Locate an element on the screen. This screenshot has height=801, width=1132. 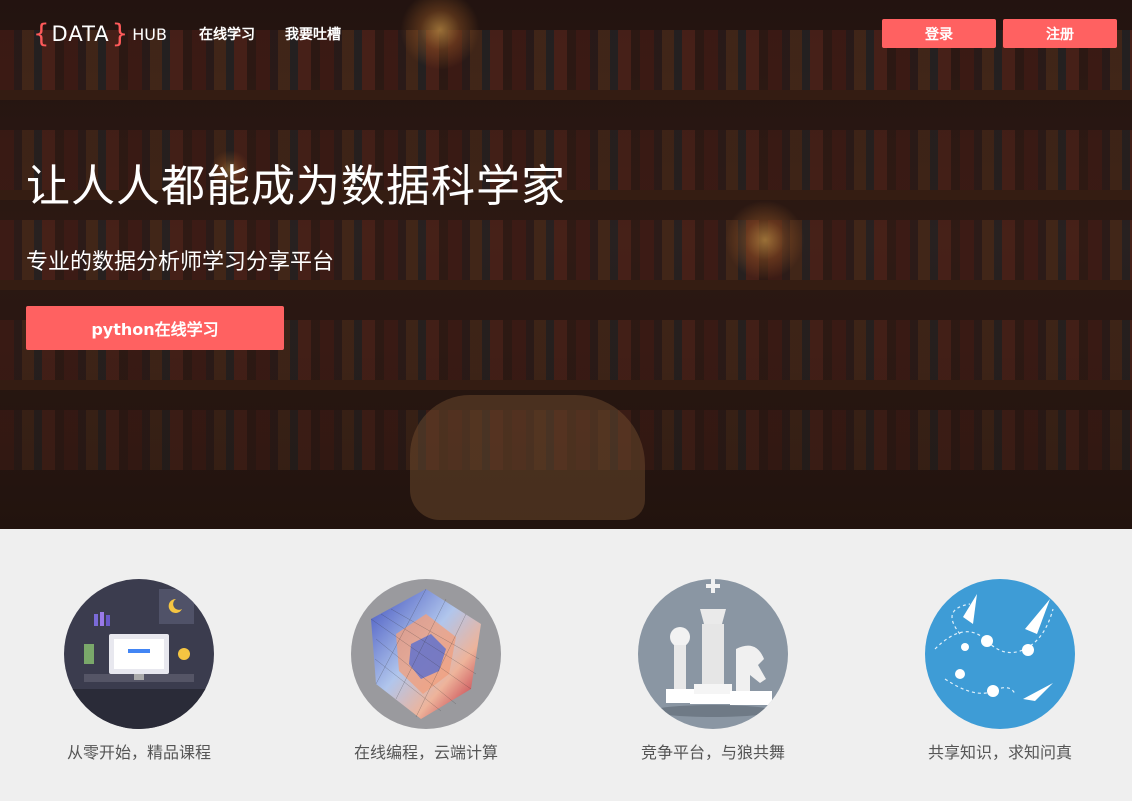
feature-courses: 从零开始，精品课程 is located at coordinates (139, 671).